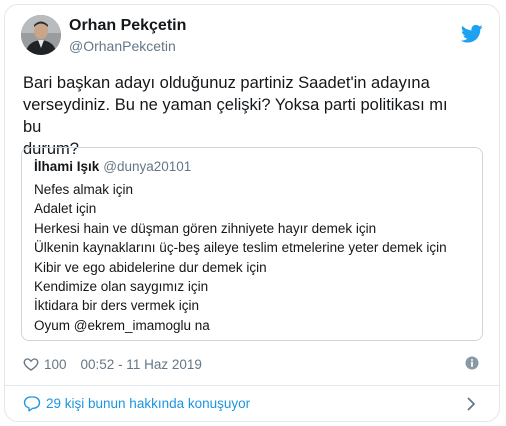  What do you see at coordinates (122, 46) in the screenshot?
I see `author-handle: @OrhanPekcetin` at bounding box center [122, 46].